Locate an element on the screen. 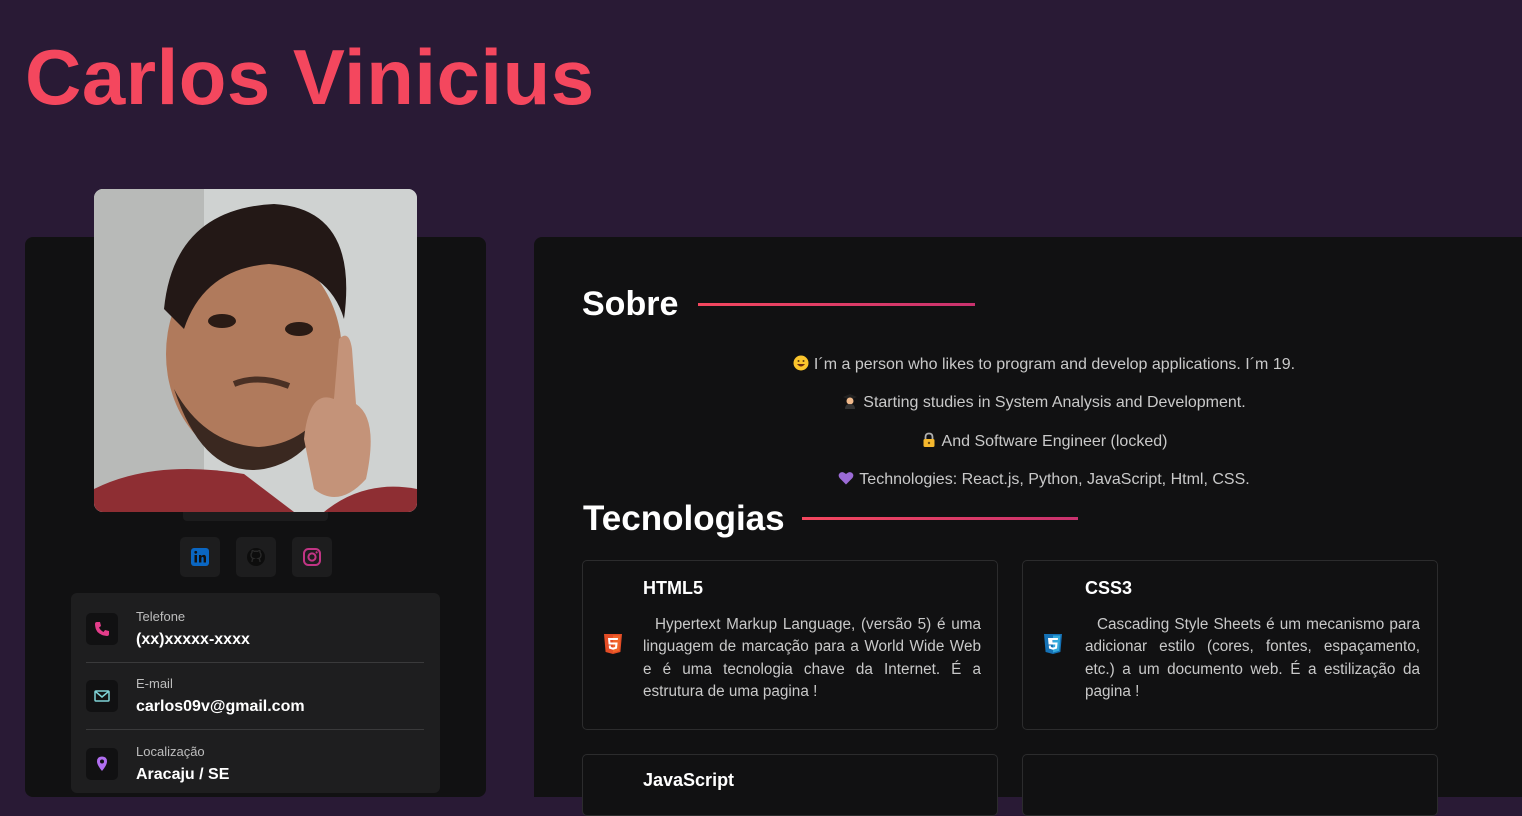  about-text: And Software Engineer (locked) is located at coordinates (1054, 441).